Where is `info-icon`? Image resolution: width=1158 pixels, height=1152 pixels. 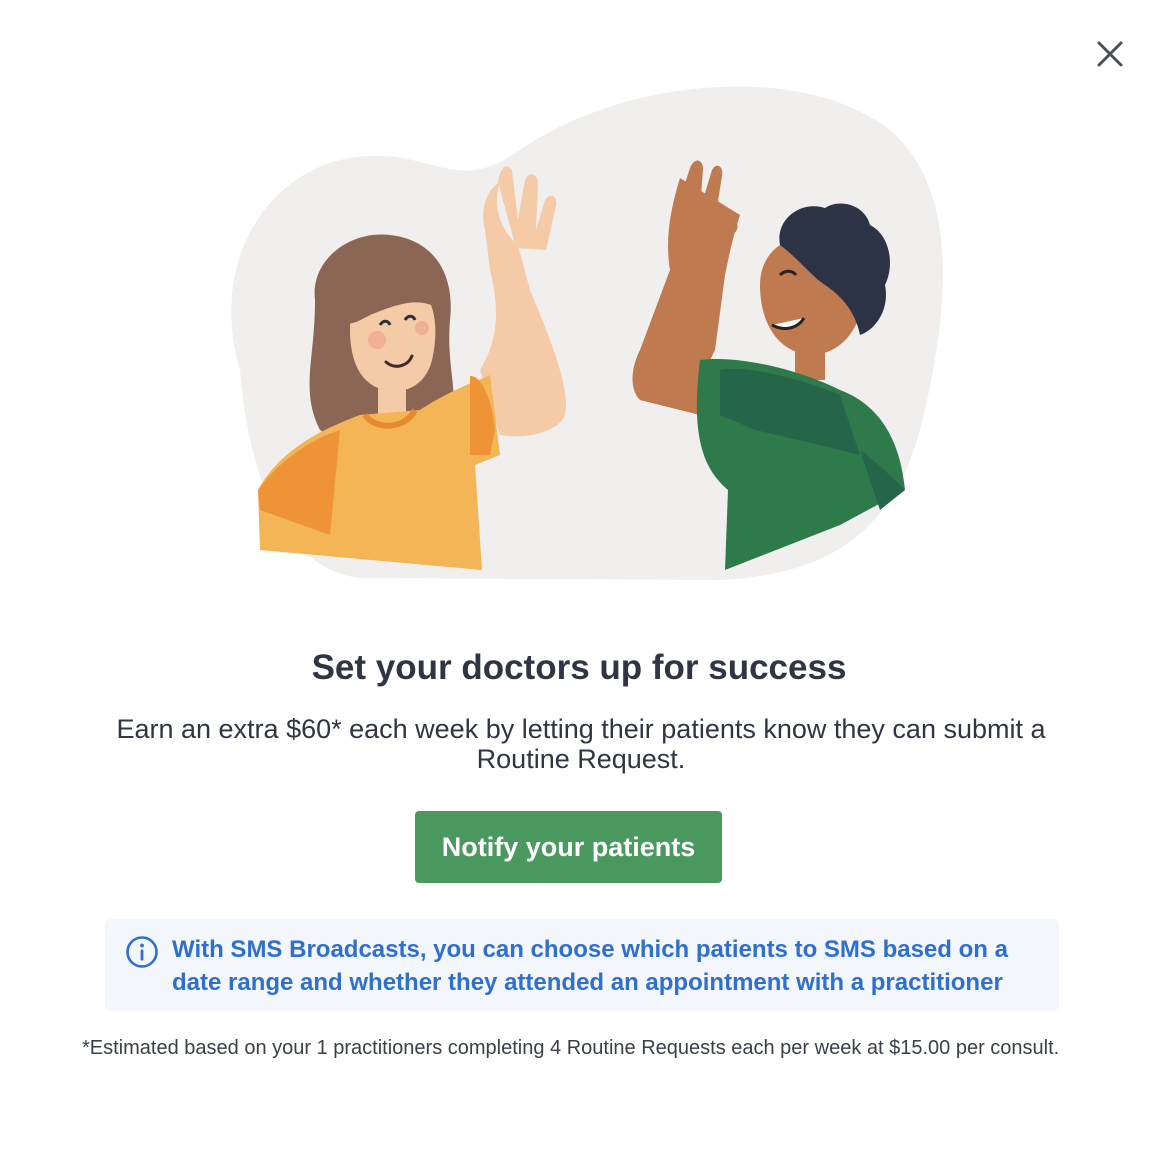 info-icon is located at coordinates (142, 952).